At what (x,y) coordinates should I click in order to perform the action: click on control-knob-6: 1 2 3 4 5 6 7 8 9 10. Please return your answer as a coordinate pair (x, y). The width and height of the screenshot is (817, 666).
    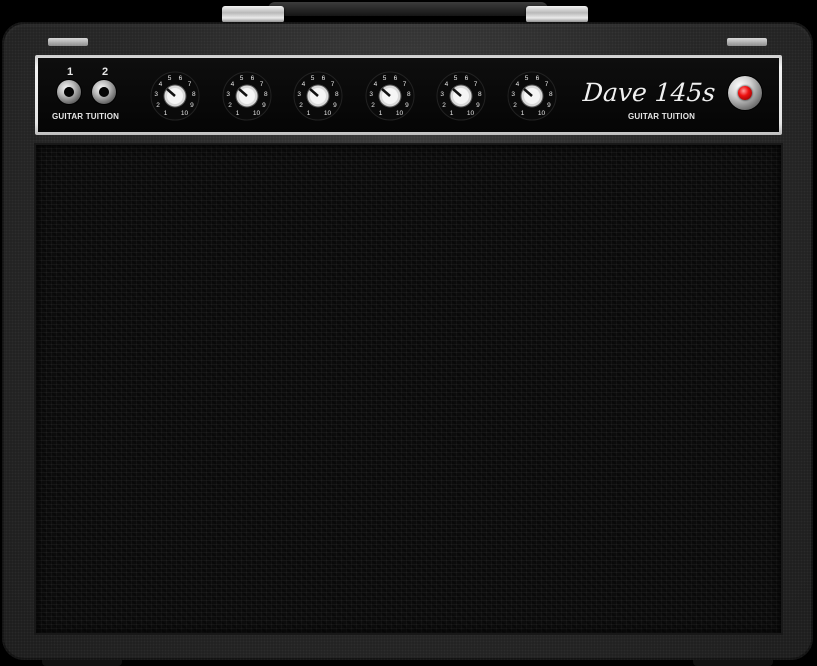
    Looking at the image, I should click on (532, 96).